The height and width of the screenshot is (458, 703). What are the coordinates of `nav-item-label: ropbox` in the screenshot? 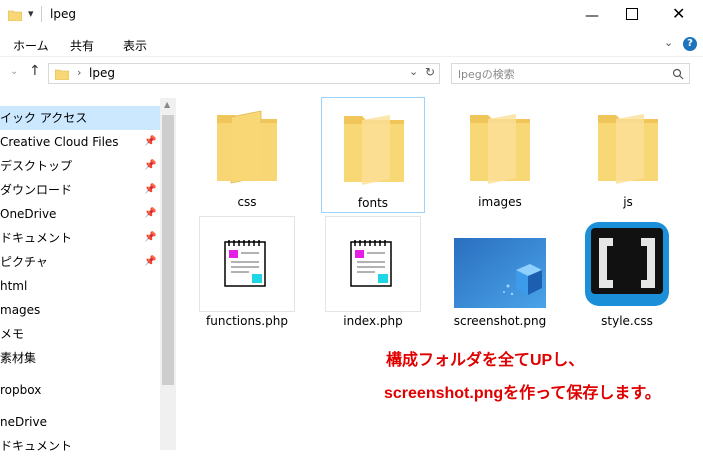 It's located at (21, 390).